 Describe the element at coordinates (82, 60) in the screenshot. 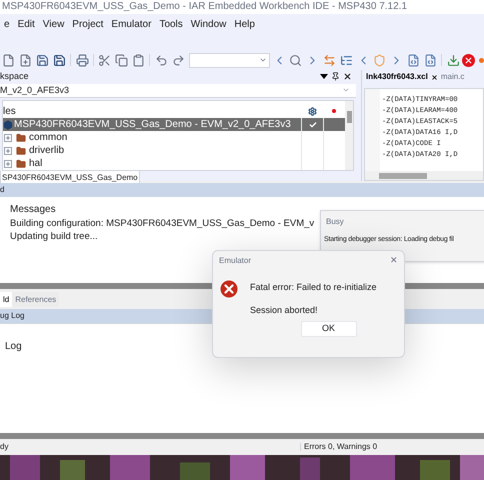

I see `printer-icon` at that location.